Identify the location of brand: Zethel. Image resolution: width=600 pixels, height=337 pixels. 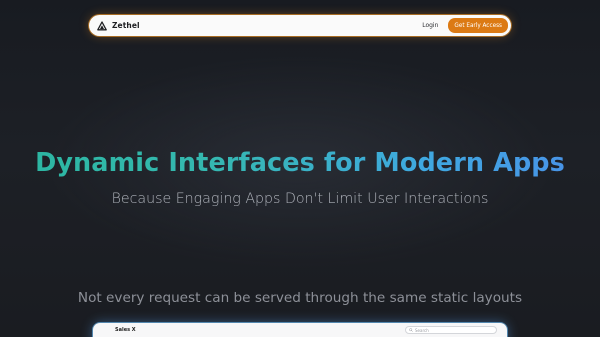
(118, 25).